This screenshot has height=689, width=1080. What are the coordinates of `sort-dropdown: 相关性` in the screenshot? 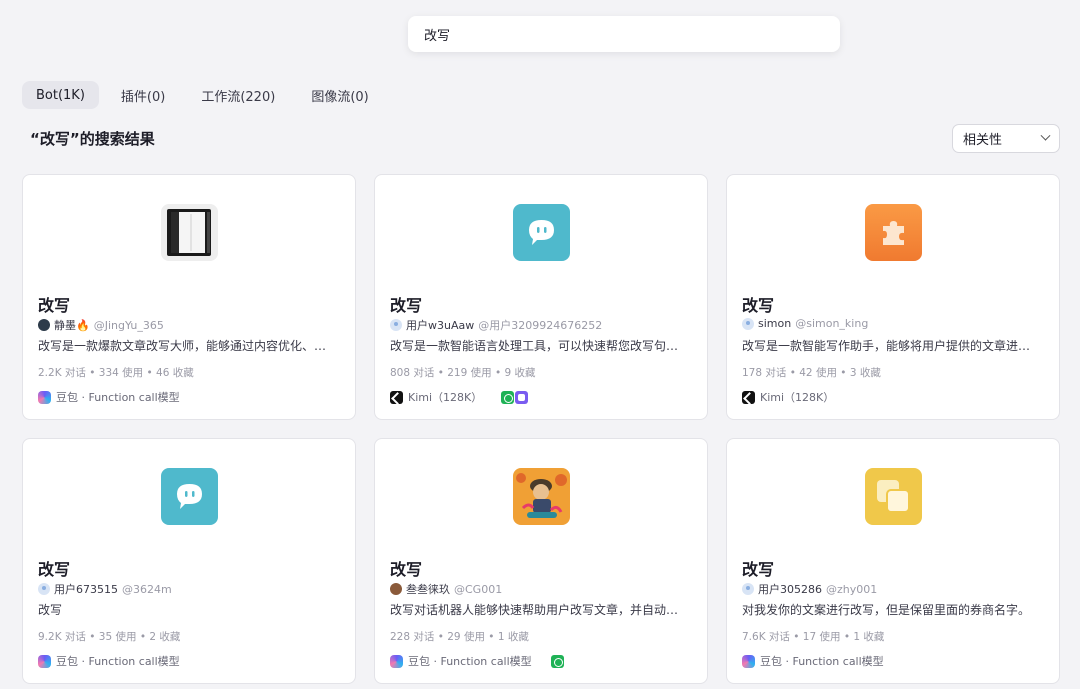 It's located at (1006, 138).